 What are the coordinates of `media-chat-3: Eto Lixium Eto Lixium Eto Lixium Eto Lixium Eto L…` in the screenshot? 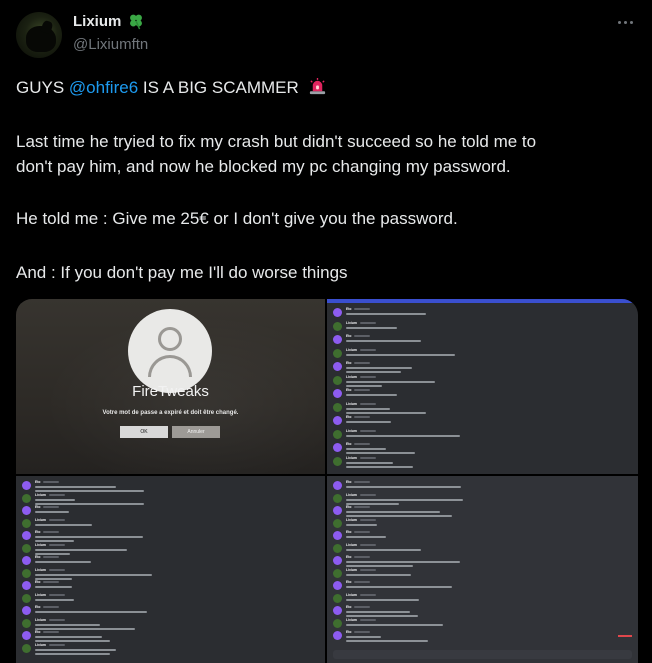 It's located at (482, 569).